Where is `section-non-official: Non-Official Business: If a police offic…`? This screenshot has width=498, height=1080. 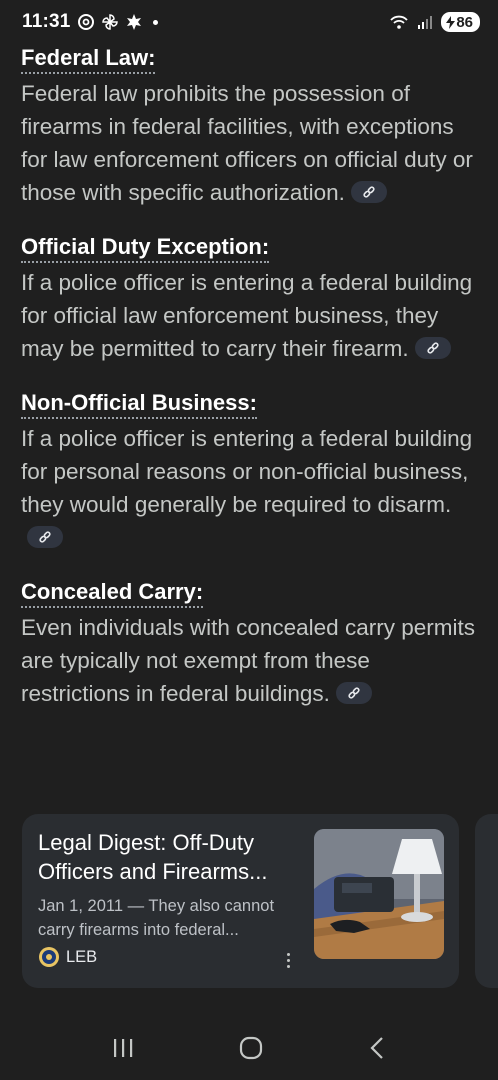
section-non-official: Non-Official Business: If a police offic… is located at coordinates (251, 471).